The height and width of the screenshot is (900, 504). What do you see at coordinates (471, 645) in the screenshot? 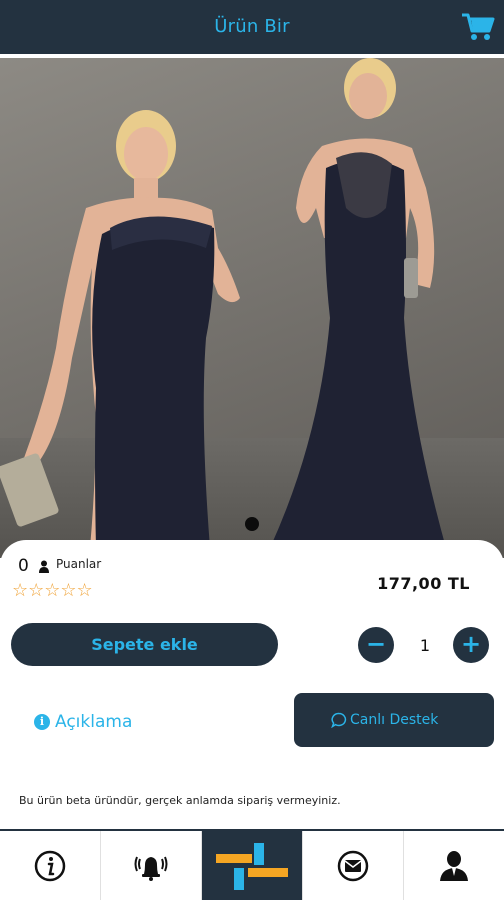
I see `quantity-increase-button: +` at bounding box center [471, 645].